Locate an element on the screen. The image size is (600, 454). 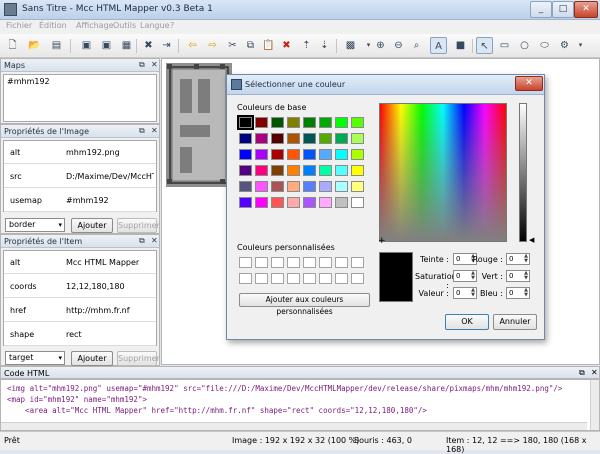
tools-dropdown-icon: ▾ is located at coordinates (580, 45).